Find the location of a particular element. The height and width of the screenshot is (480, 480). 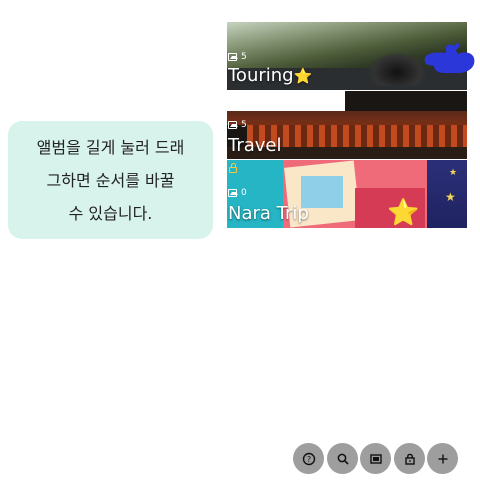

lock-button is located at coordinates (409, 458).